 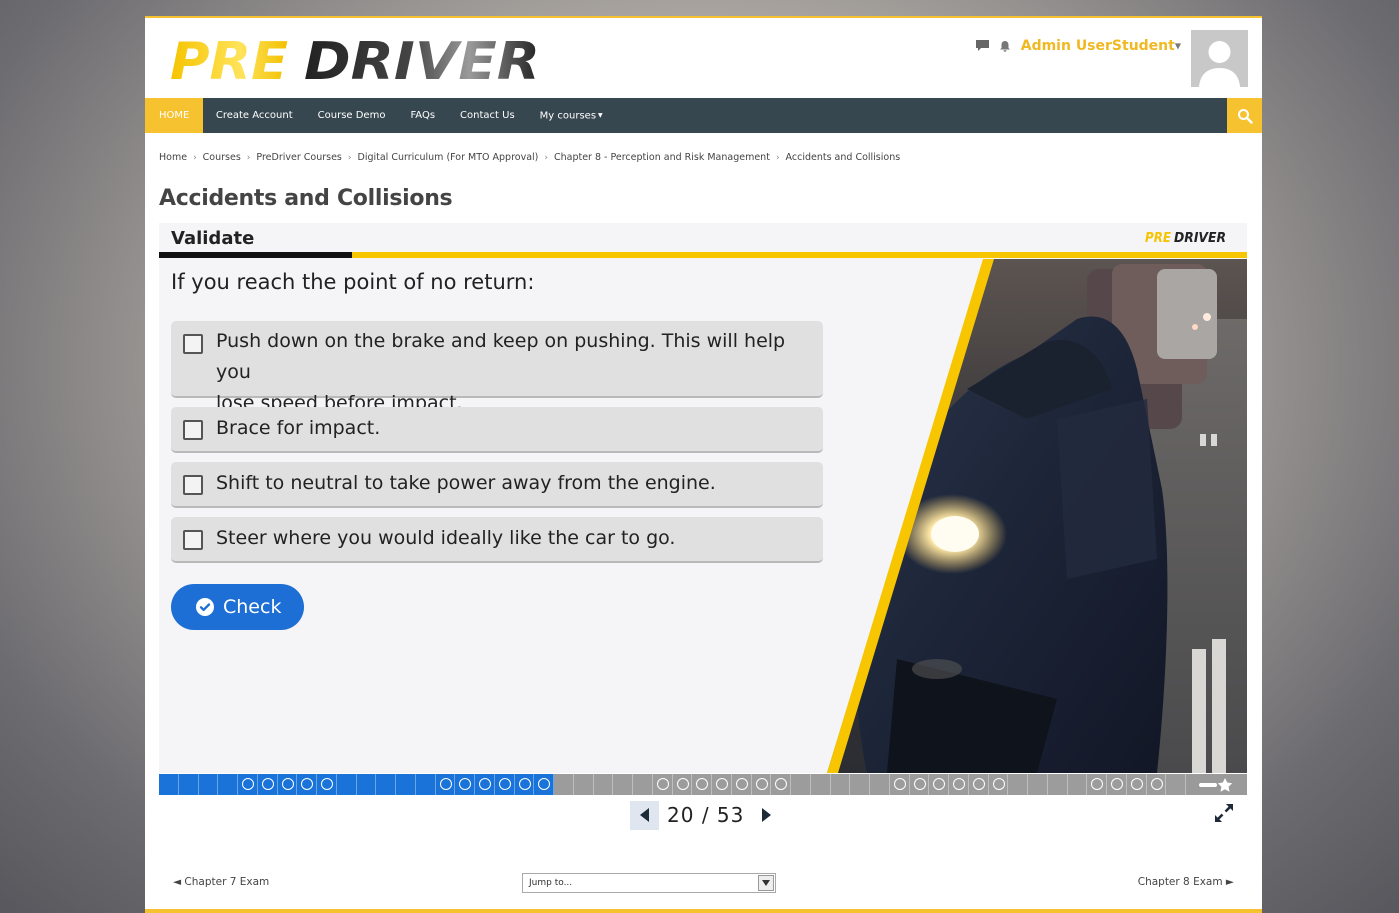 I want to click on bookmark-star-icon, so click(x=1216, y=785).